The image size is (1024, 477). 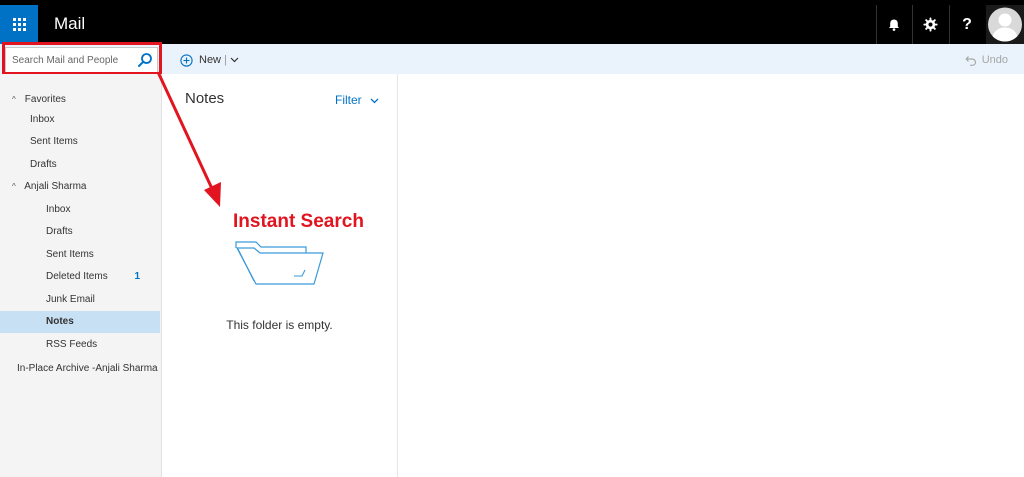 I want to click on top-bar, so click(x=512, y=22).